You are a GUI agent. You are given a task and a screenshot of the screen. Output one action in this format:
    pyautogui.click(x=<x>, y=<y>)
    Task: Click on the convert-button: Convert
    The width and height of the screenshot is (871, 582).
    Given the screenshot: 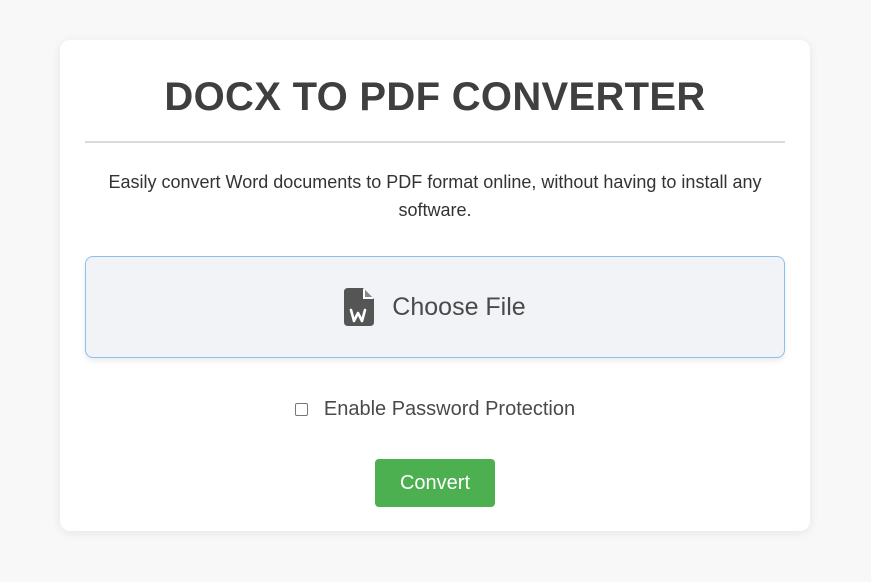 What is the action you would take?
    pyautogui.click(x=435, y=483)
    